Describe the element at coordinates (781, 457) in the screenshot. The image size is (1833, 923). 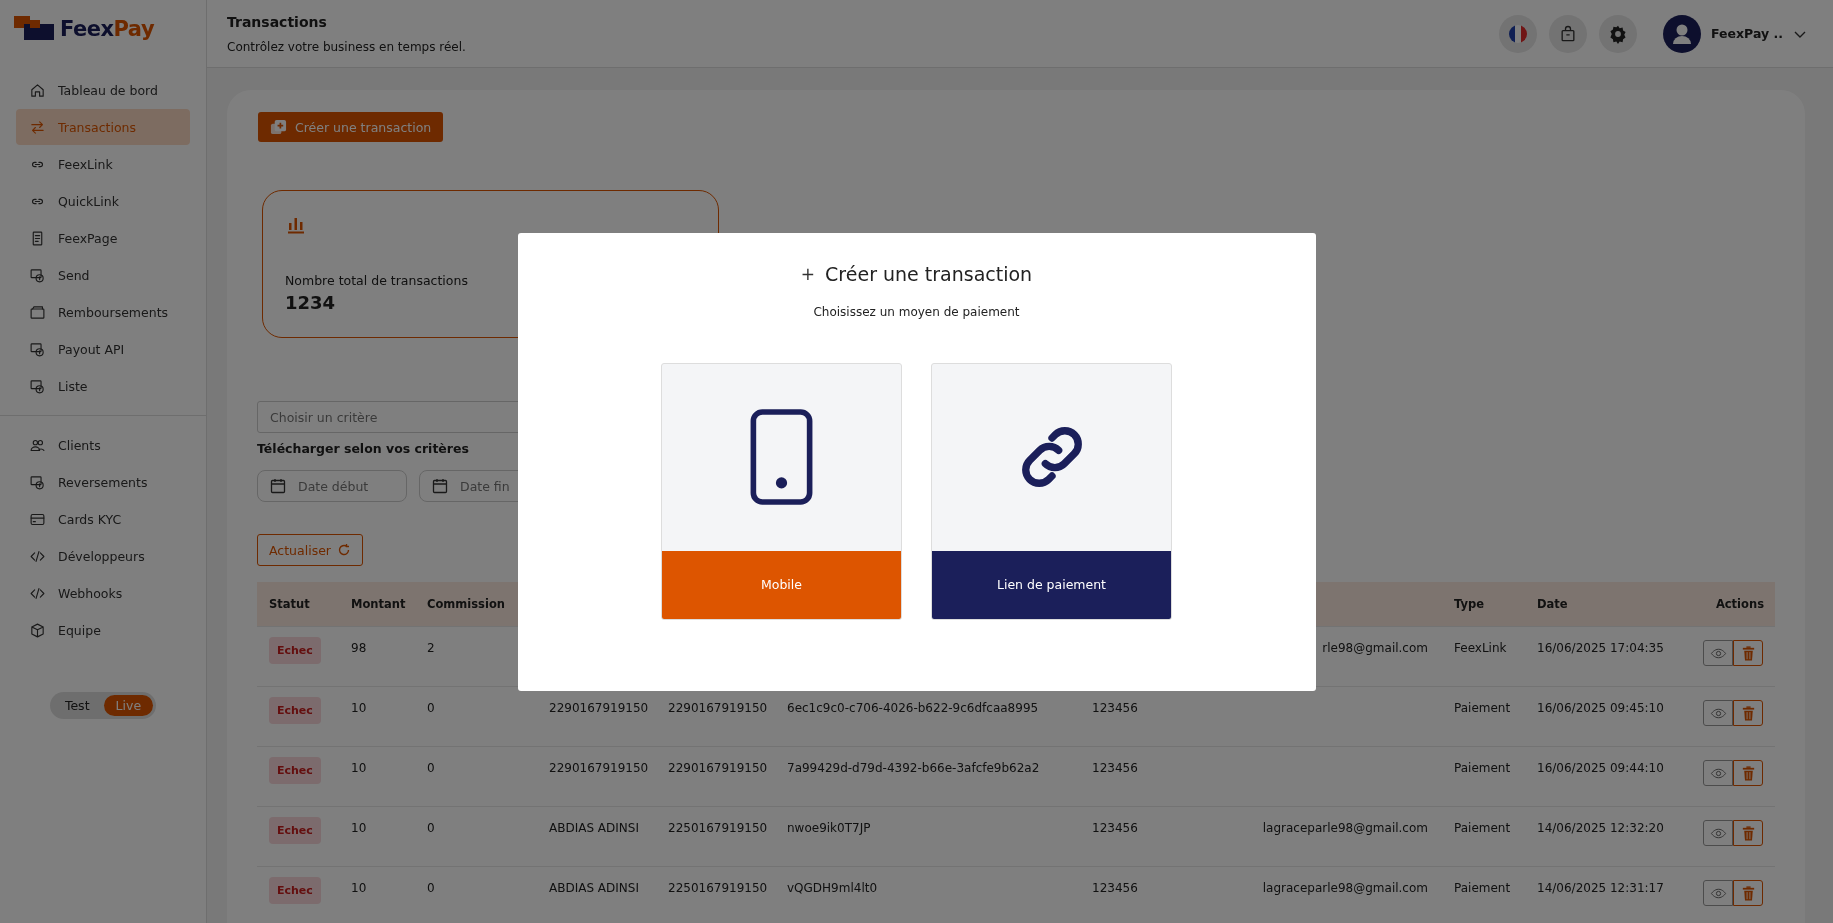
I see `phone-icon` at that location.